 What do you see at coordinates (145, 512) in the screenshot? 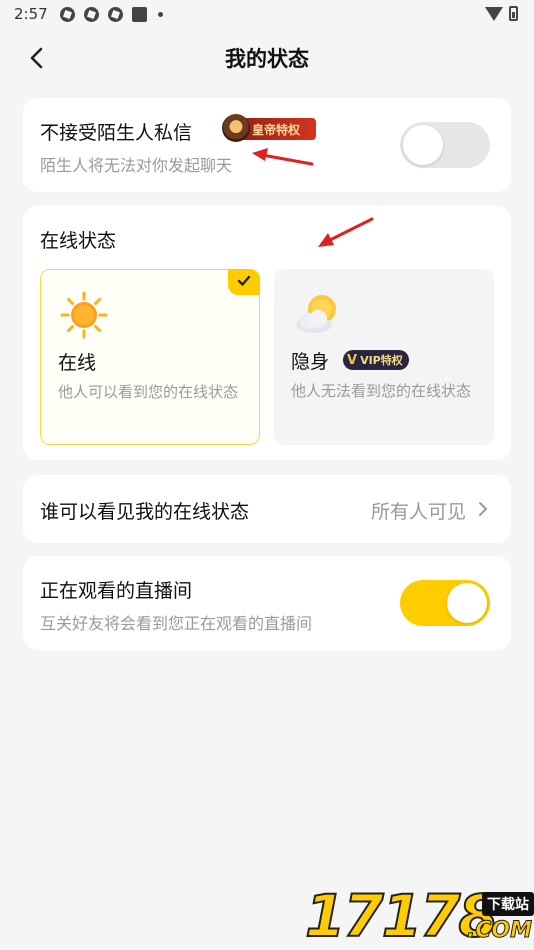
I see `visibility-title: 谁可以看见我的在线状态` at bounding box center [145, 512].